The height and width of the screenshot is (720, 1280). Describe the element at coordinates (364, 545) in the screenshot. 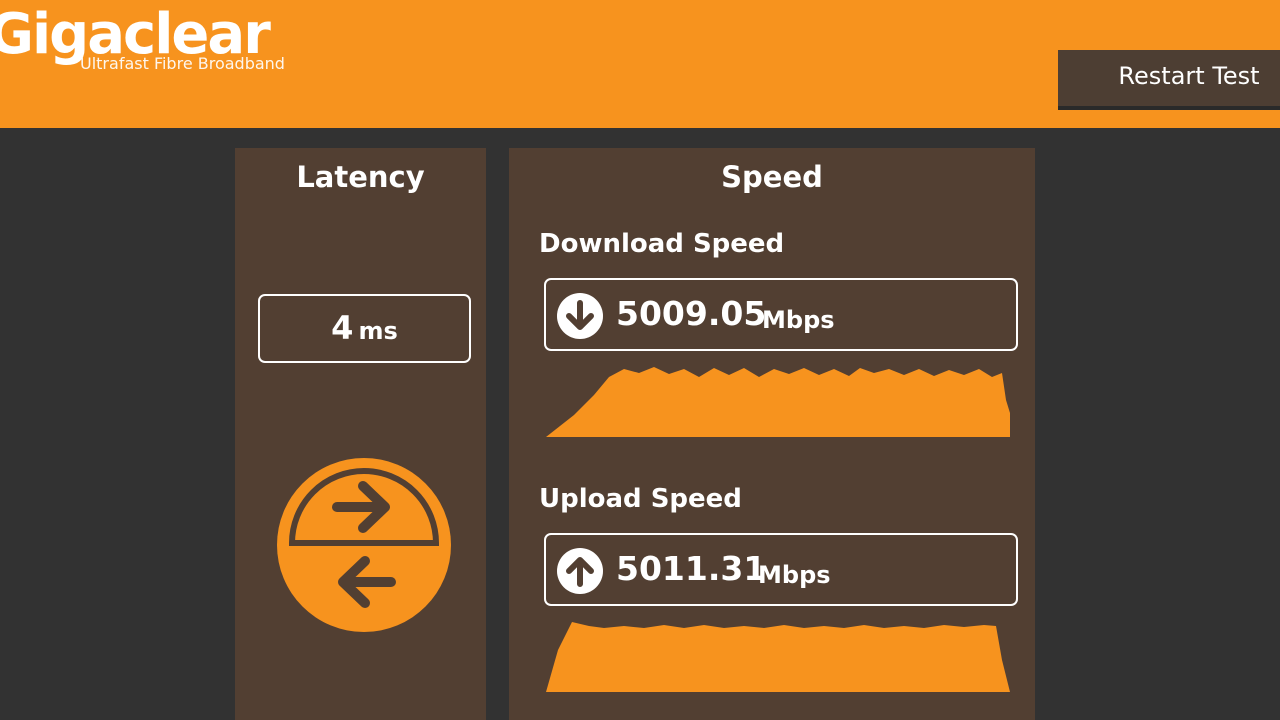

I see `latency-arrows-icon` at that location.